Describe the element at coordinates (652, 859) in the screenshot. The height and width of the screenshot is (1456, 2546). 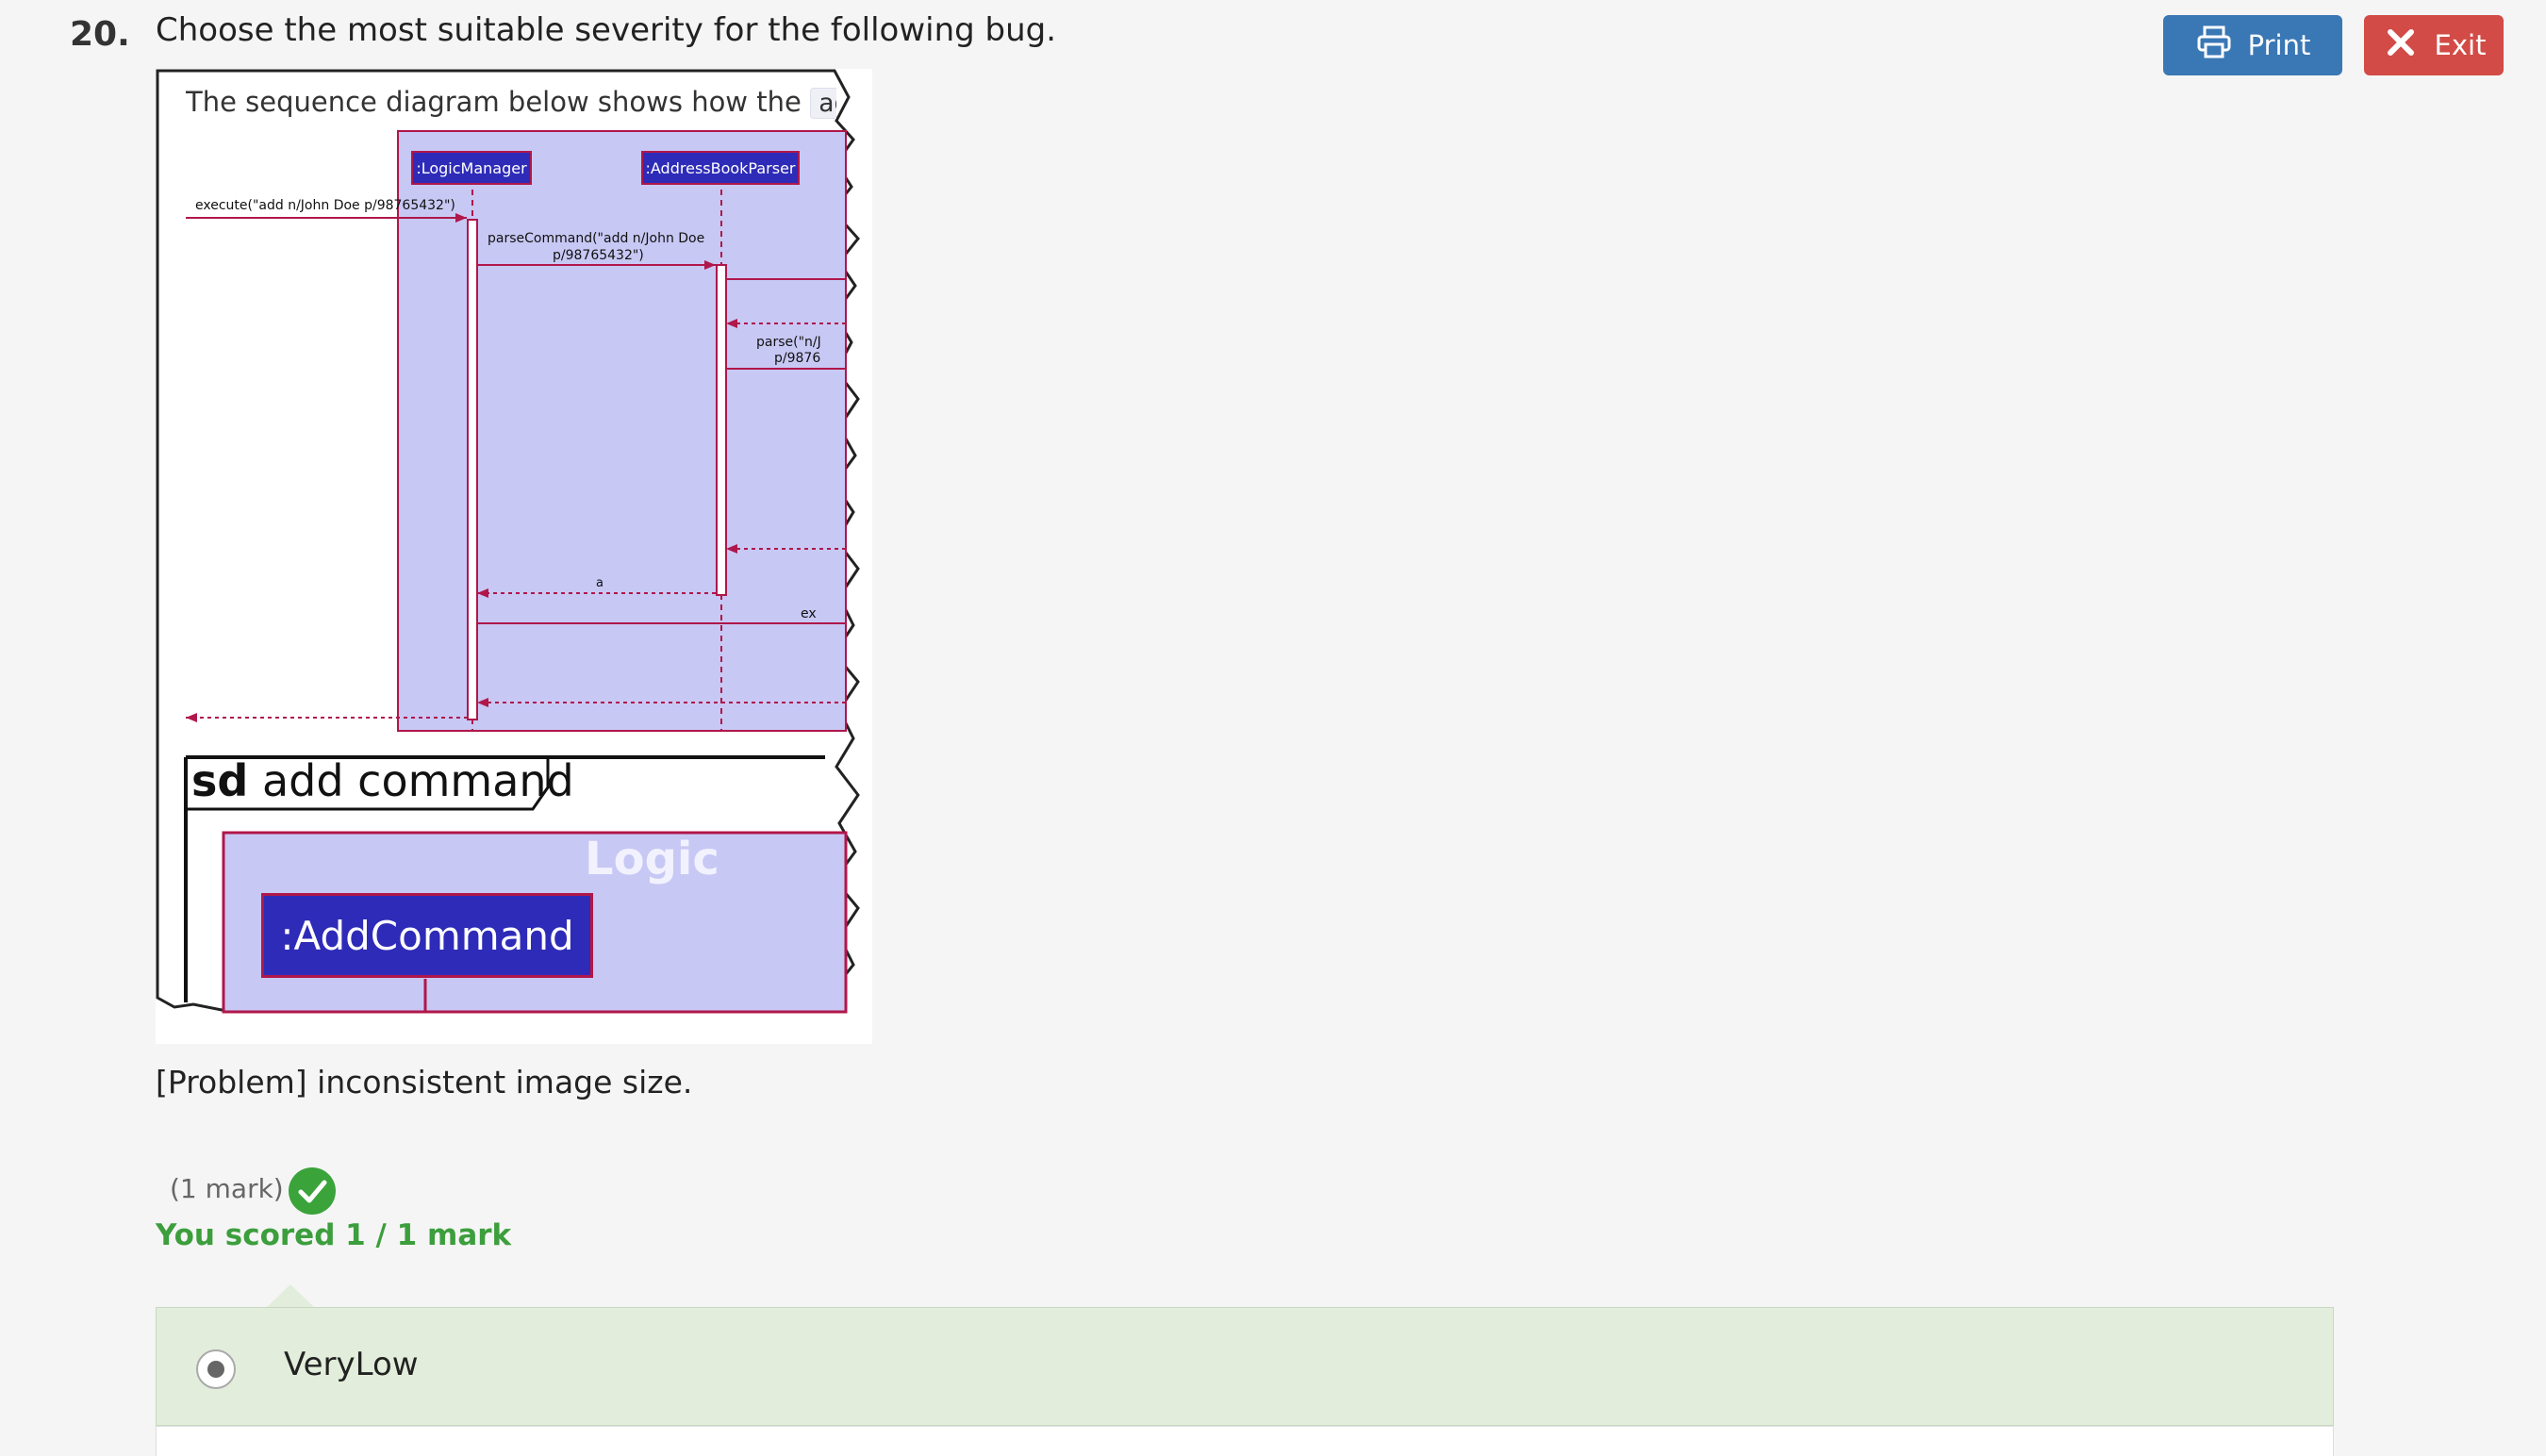
I see `logic-label: Logic` at that location.